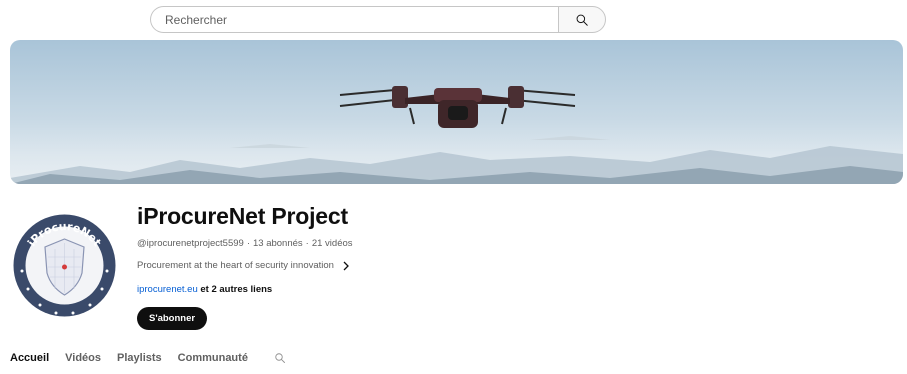 The height and width of the screenshot is (374, 907). What do you see at coordinates (278, 243) in the screenshot?
I see `subscriber-count: 13 abonnés` at bounding box center [278, 243].